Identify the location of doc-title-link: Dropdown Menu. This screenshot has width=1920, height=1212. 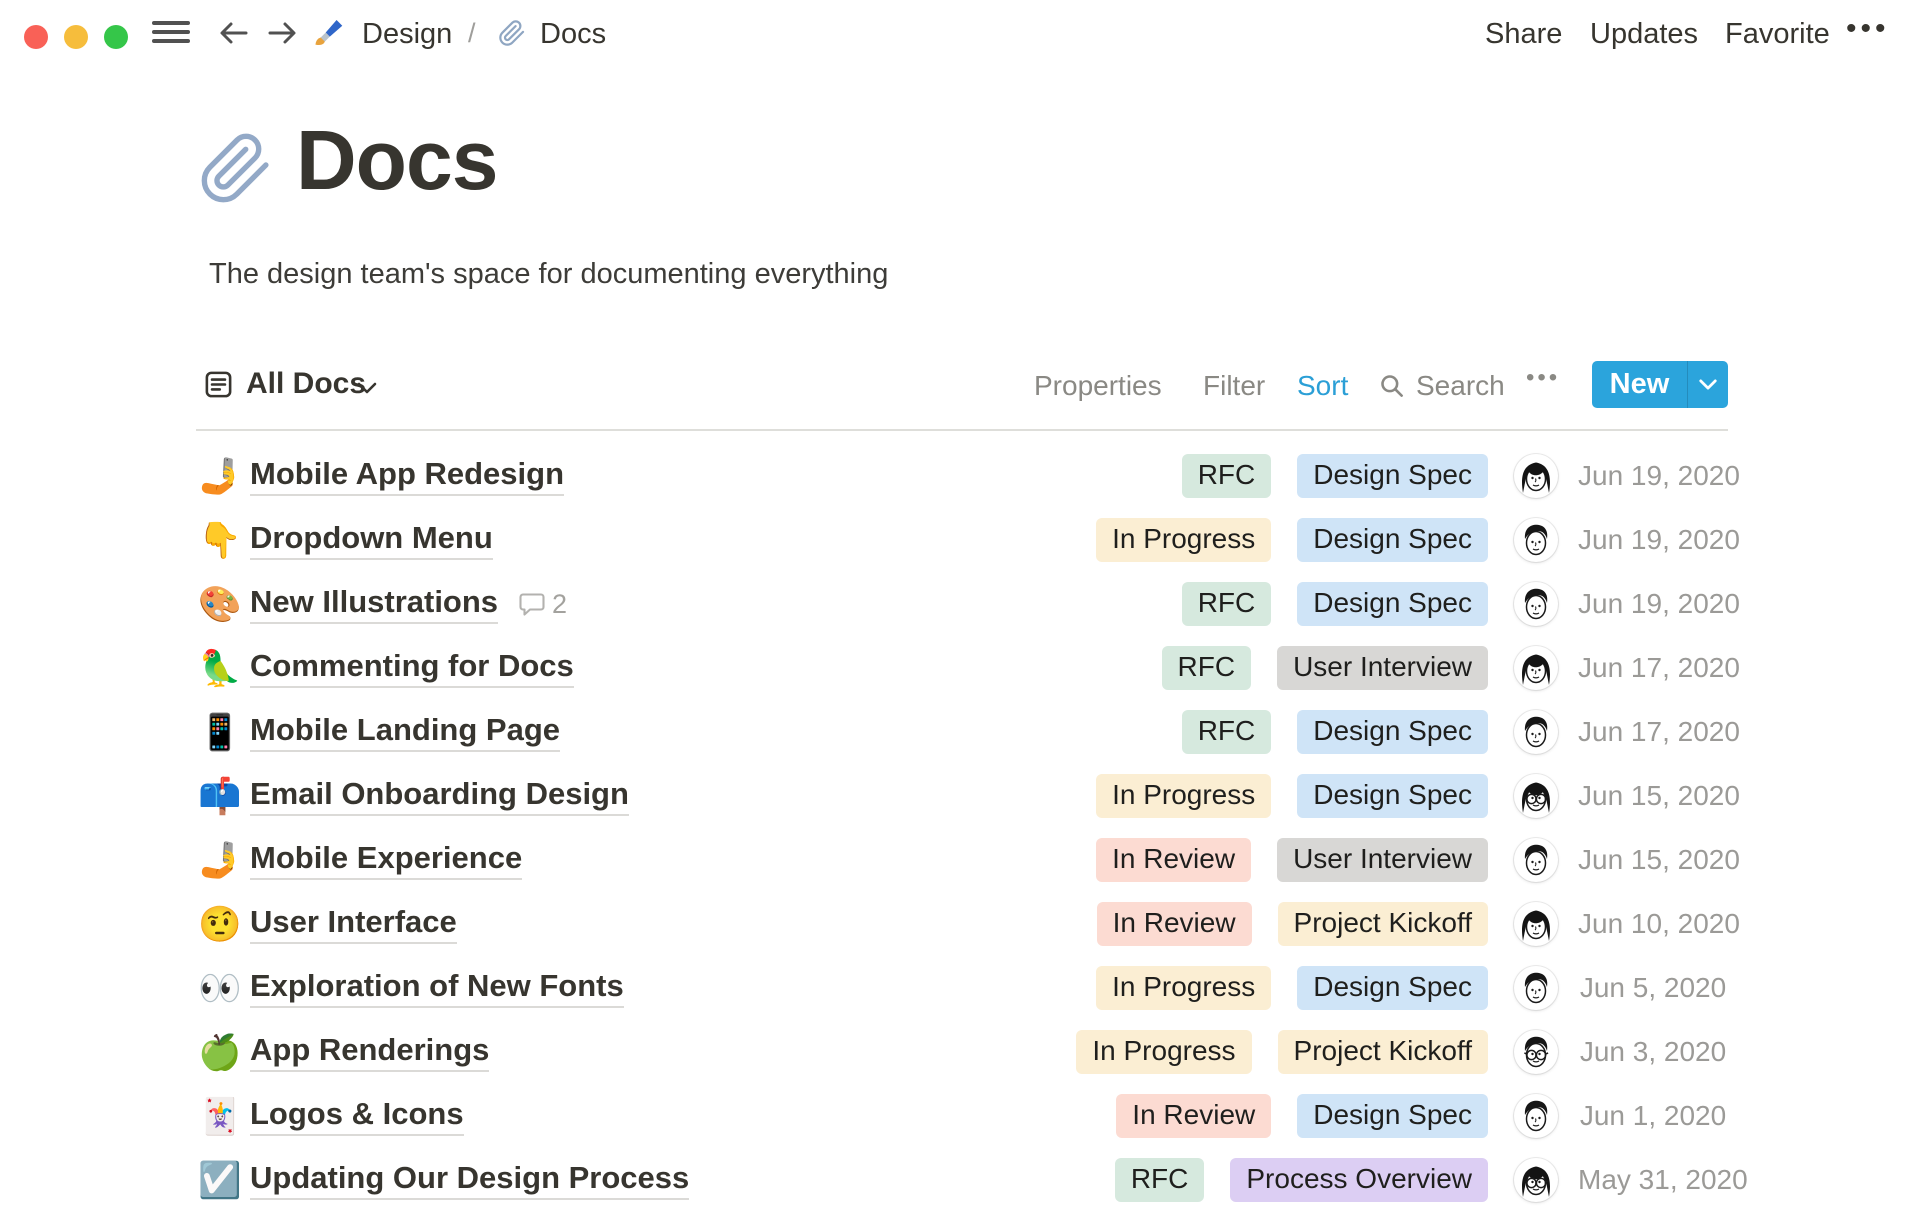
(371, 540).